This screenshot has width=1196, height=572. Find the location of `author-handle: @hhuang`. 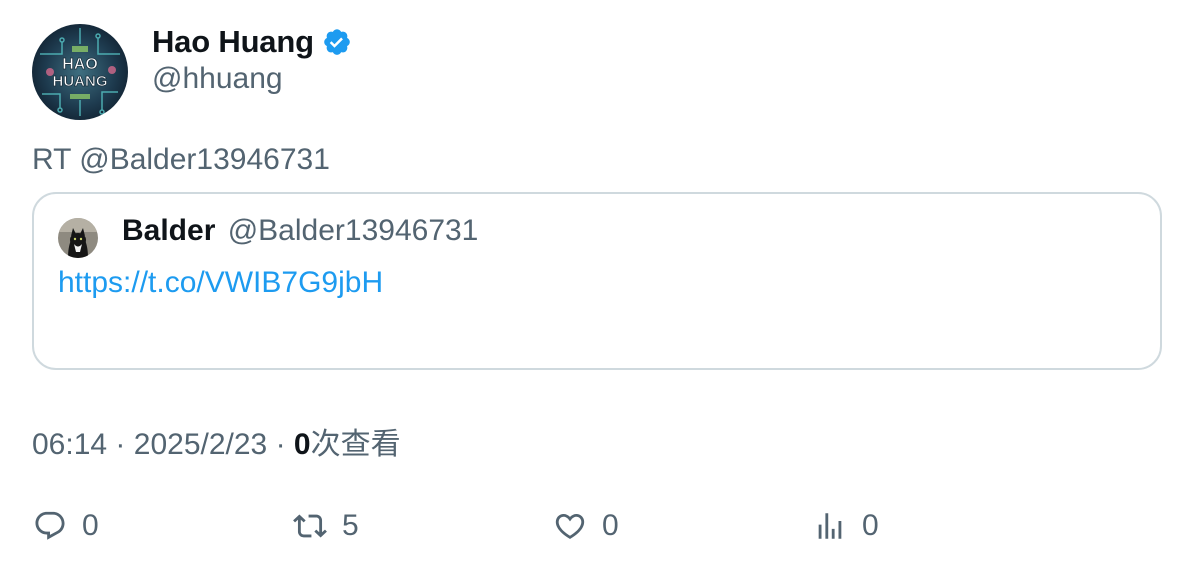

author-handle: @hhuang is located at coordinates (217, 79).